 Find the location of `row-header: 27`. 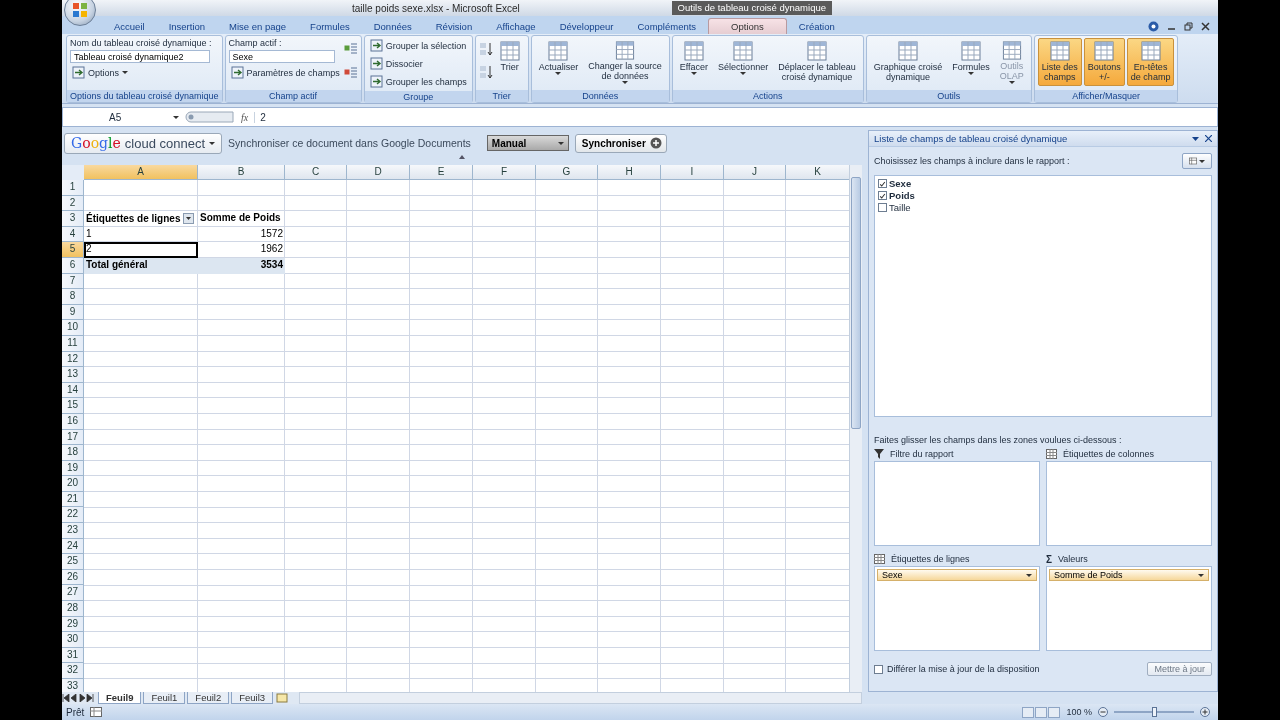

row-header: 27 is located at coordinates (73, 593).